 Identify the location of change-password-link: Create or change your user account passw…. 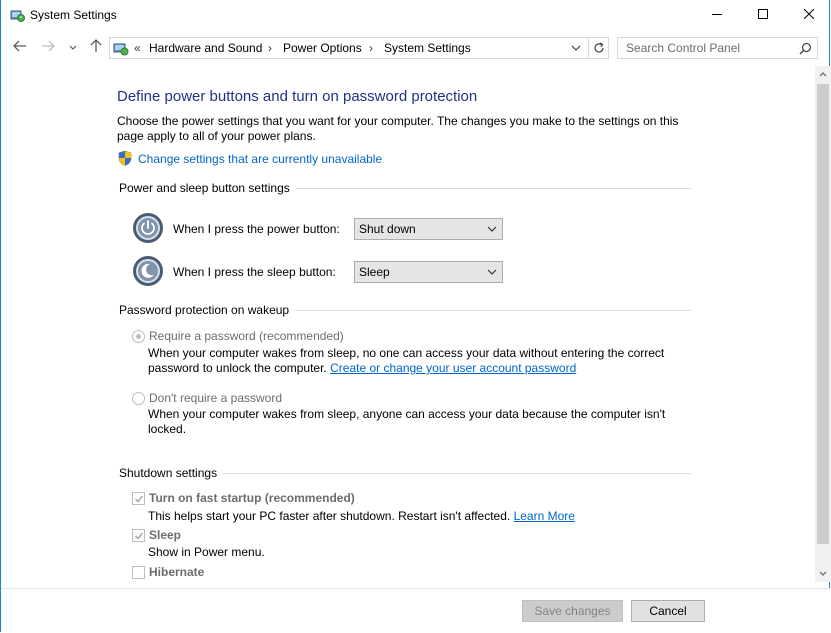
(453, 368).